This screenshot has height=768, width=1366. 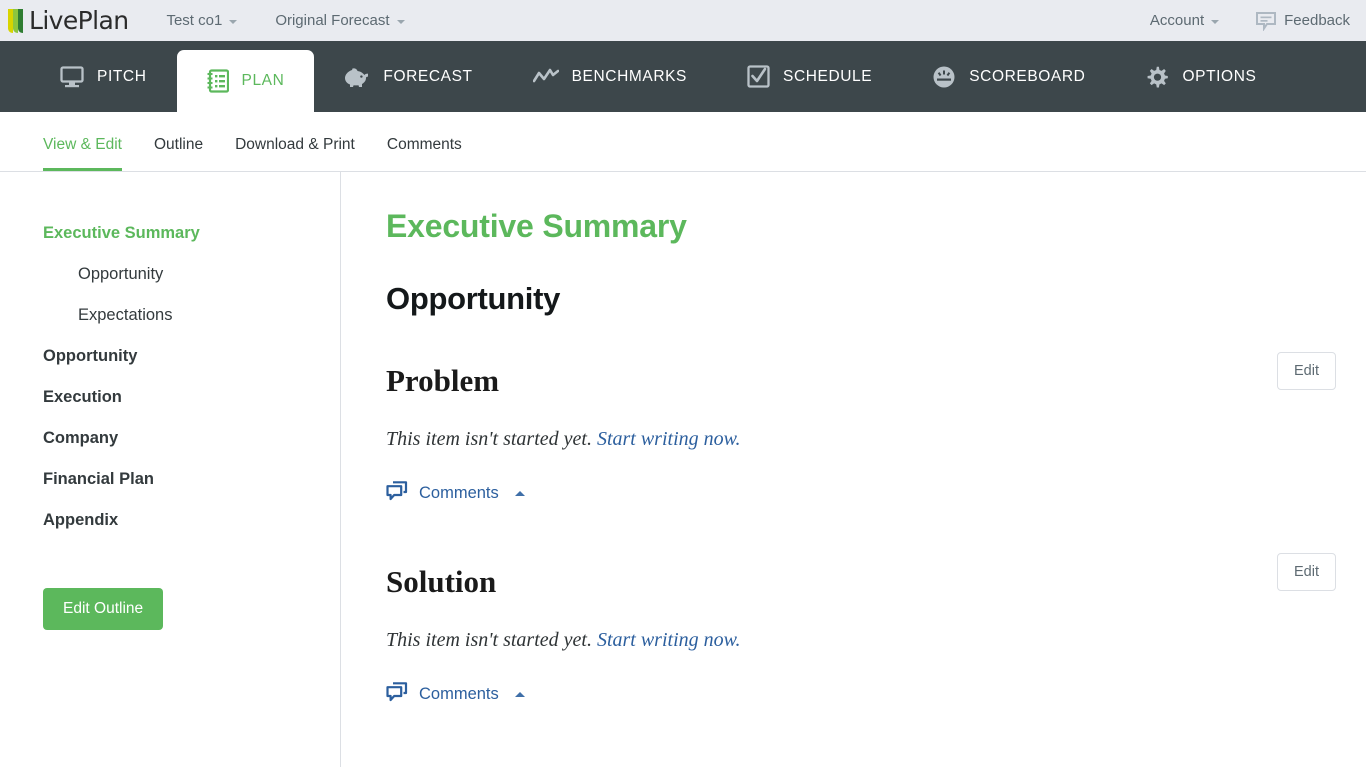 I want to click on forecast-selector: Original Forecast, so click(x=340, y=20).